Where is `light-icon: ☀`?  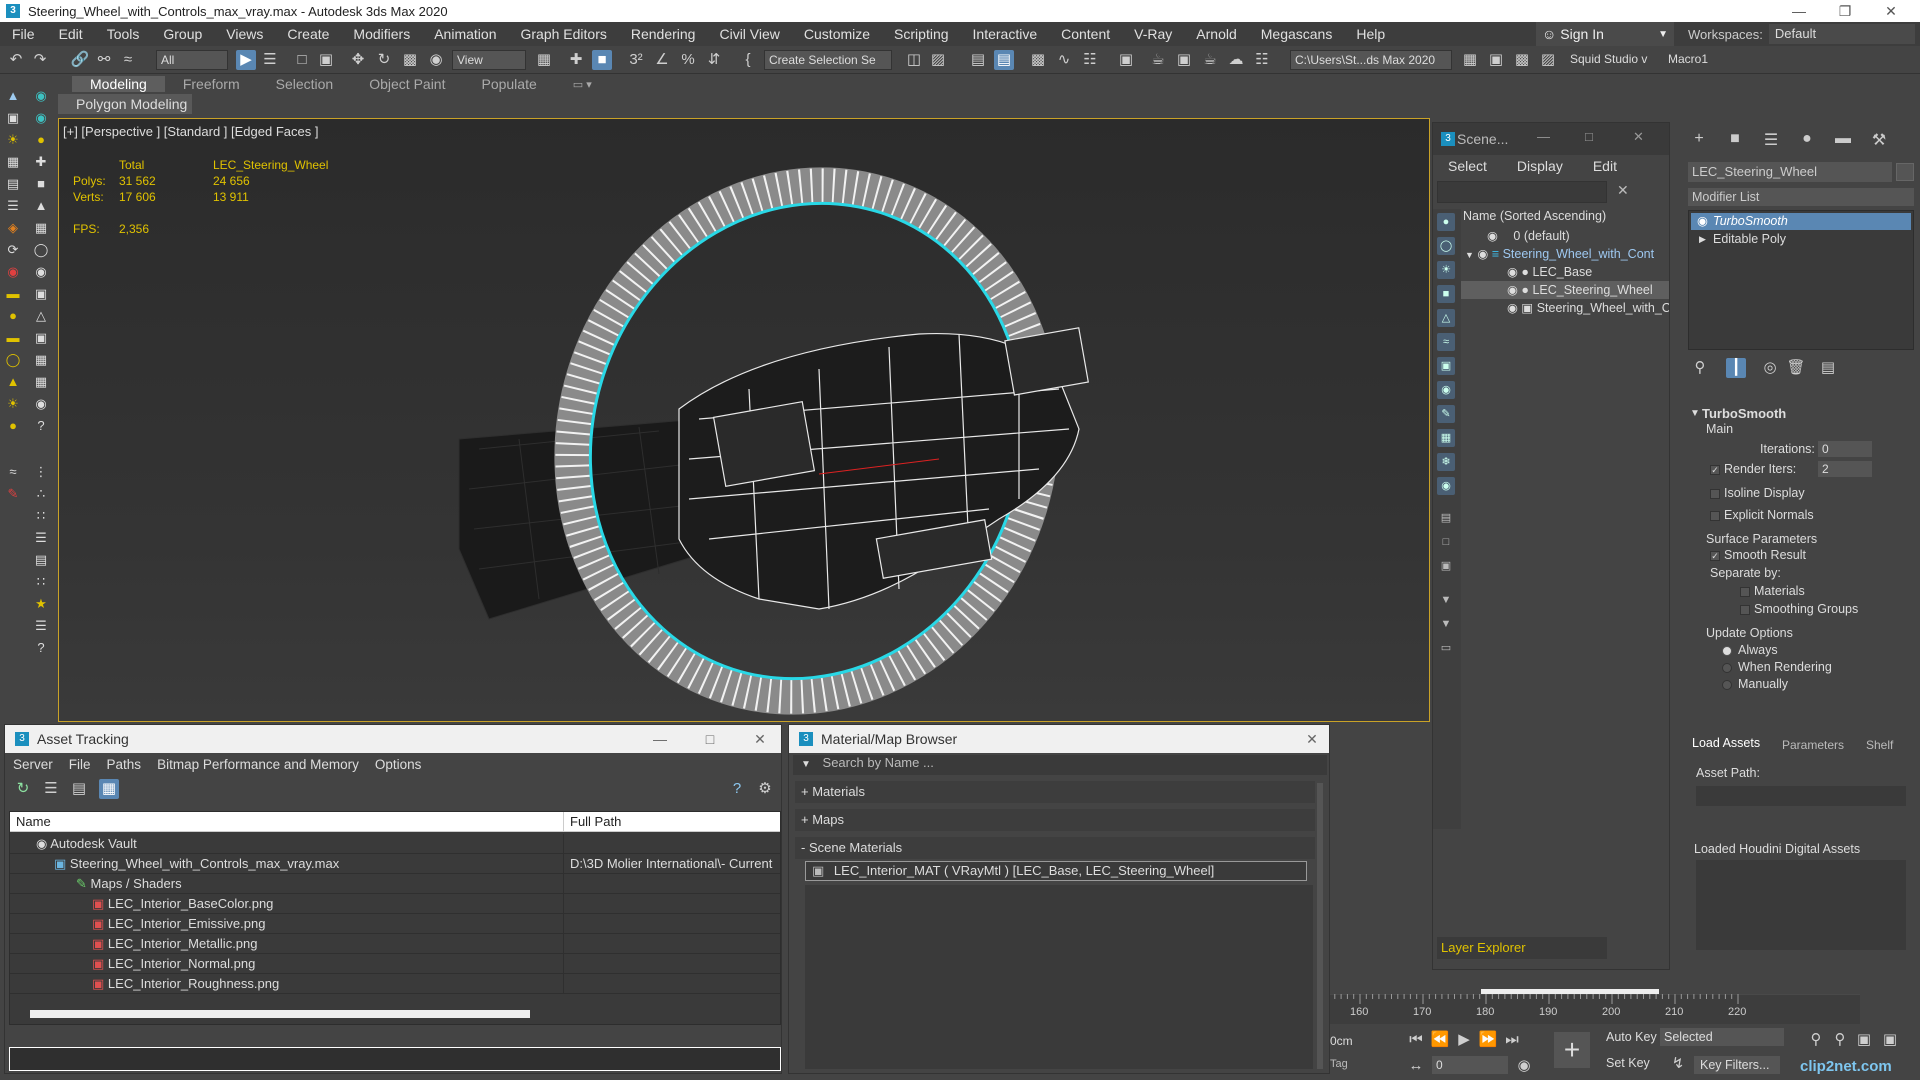
light-icon: ☀ is located at coordinates (13, 140).